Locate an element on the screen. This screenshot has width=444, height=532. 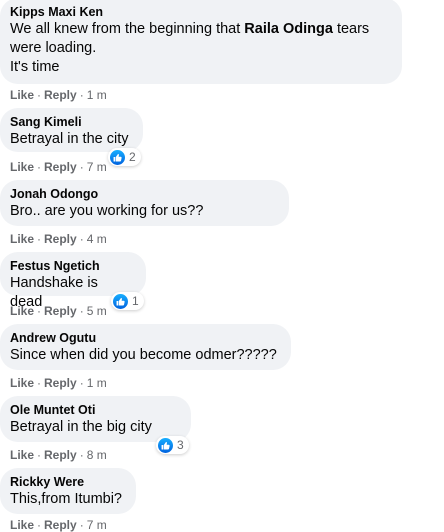
comment-timestamp: 4 m is located at coordinates (97, 239).